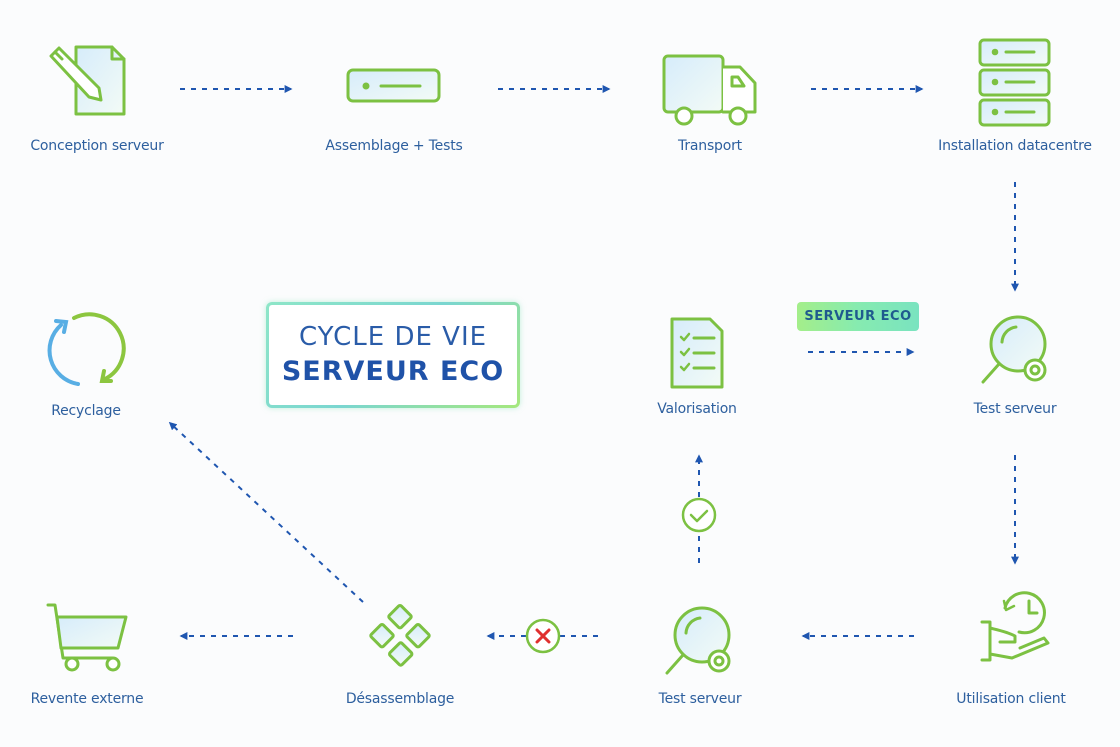 The image size is (1120, 747). I want to click on node-label-test1: Test serveur, so click(1015, 409).